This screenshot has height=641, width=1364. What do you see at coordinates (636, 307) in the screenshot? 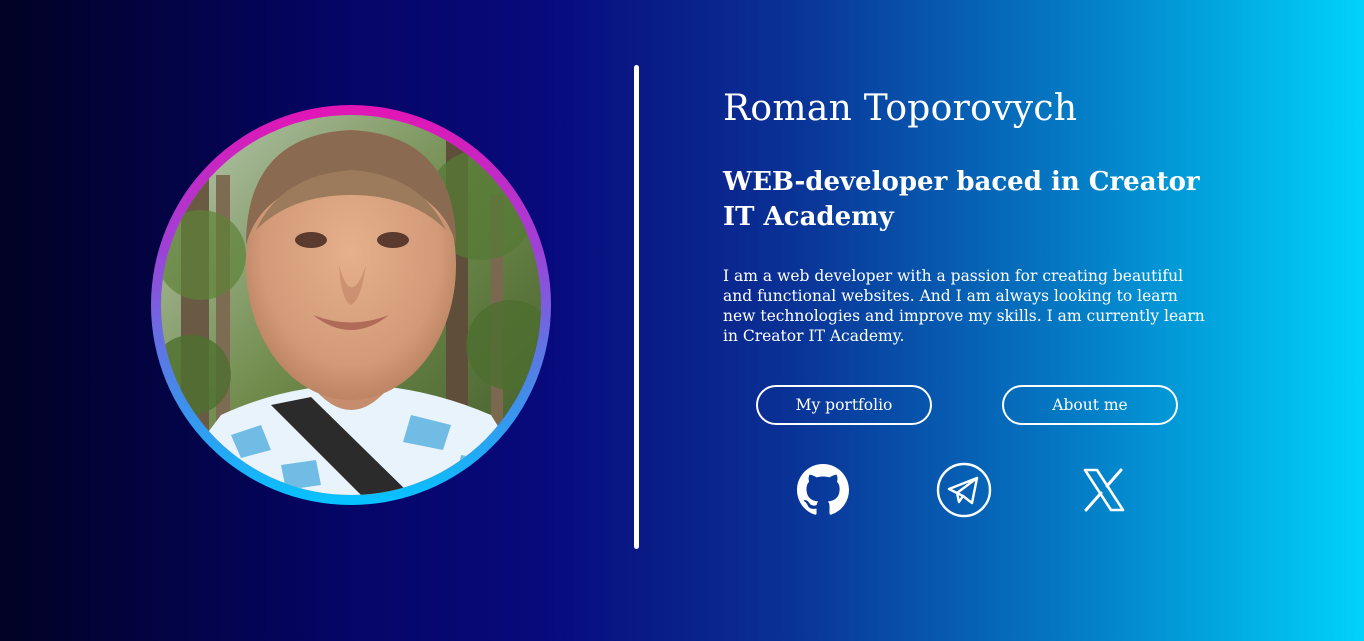
I see `vertical-divider` at bounding box center [636, 307].